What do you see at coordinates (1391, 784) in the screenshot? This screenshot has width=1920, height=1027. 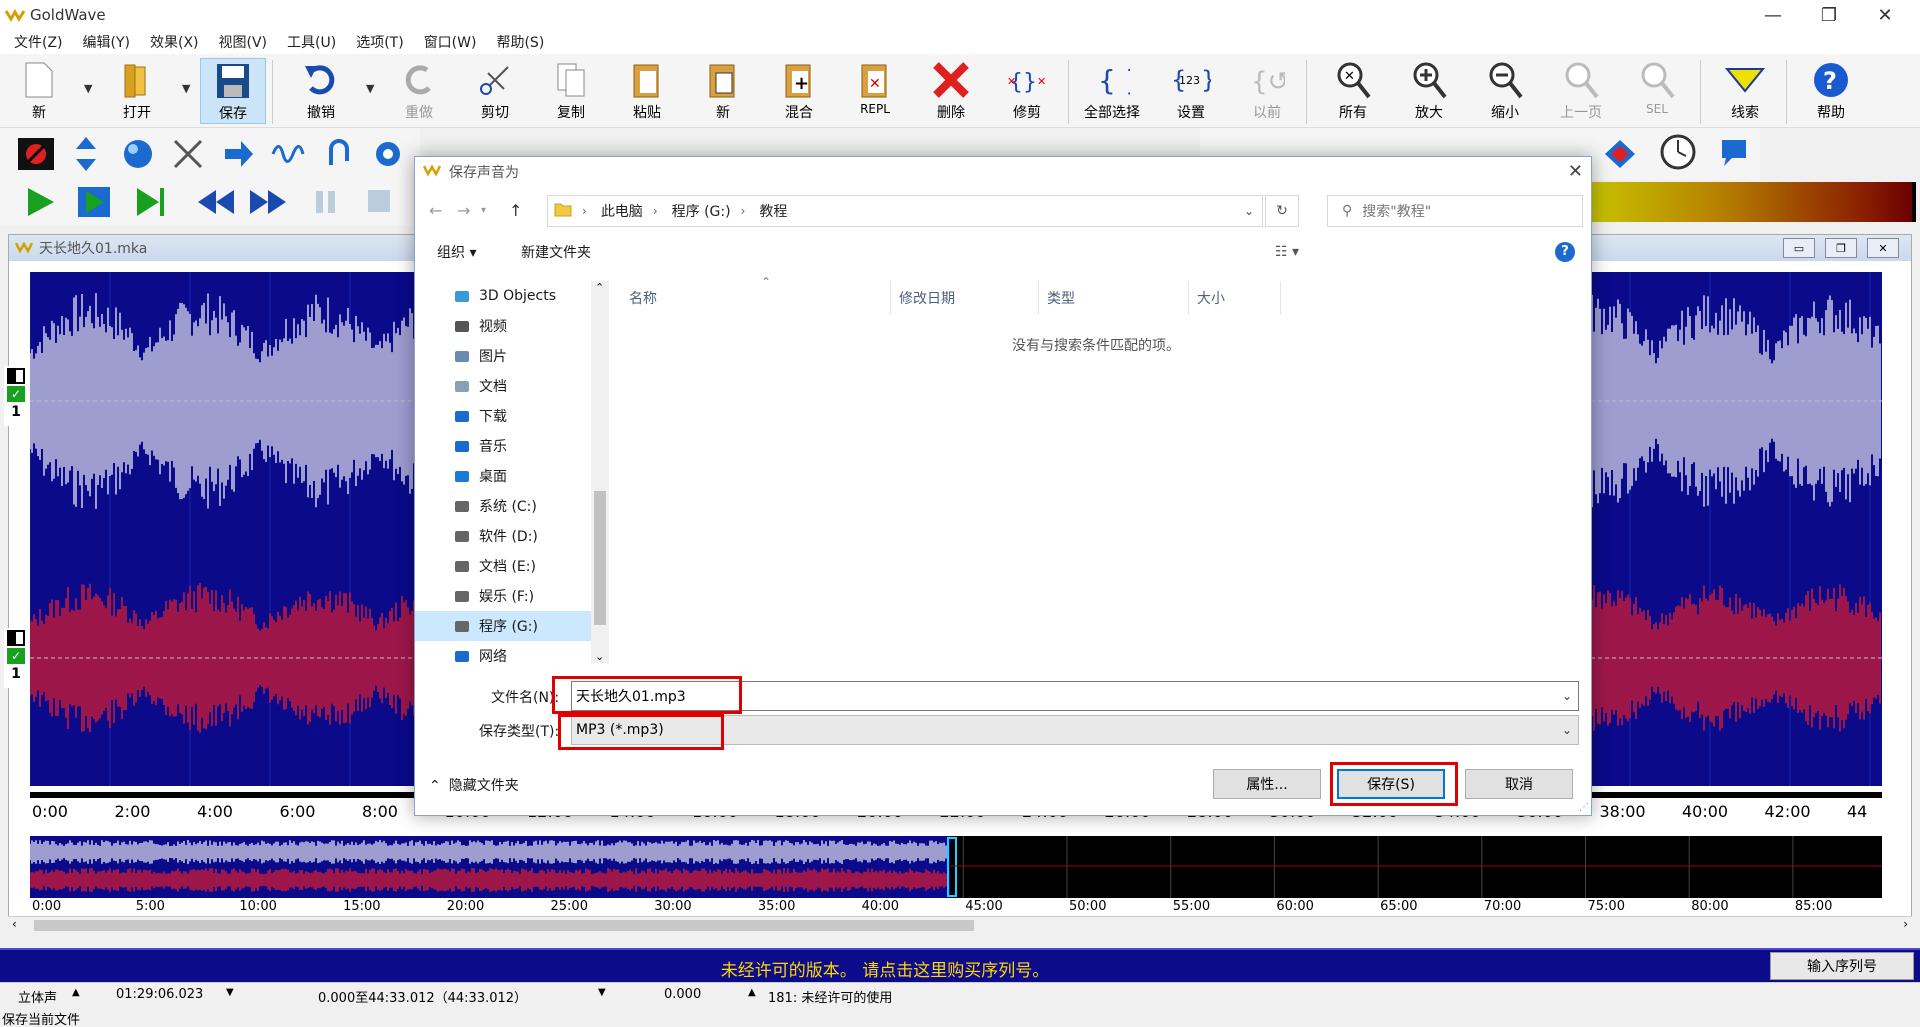 I see `save-dialog-button: 保存(S)` at bounding box center [1391, 784].